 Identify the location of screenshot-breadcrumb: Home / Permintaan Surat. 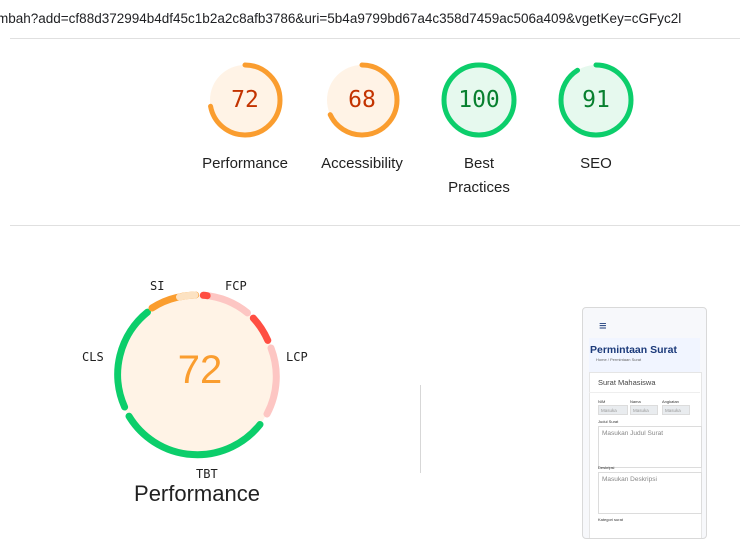
(618, 359).